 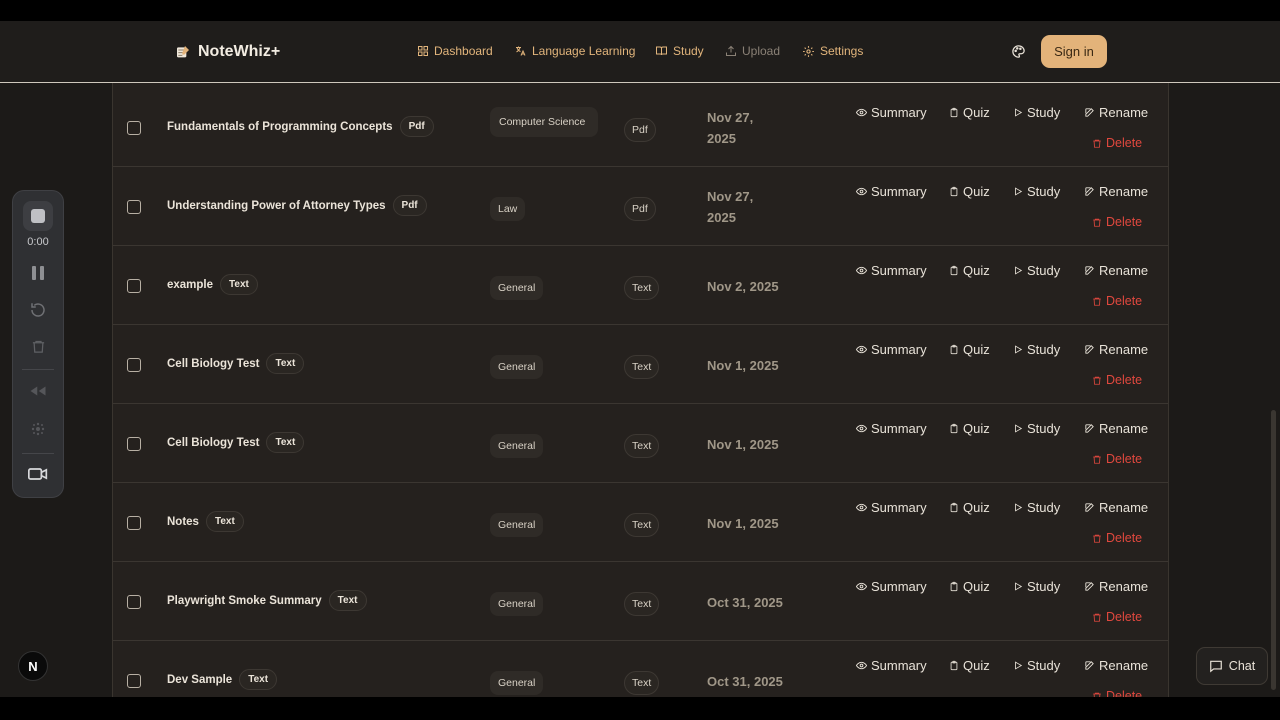 I want to click on document-name: Dev Sample Text, so click(x=222, y=679).